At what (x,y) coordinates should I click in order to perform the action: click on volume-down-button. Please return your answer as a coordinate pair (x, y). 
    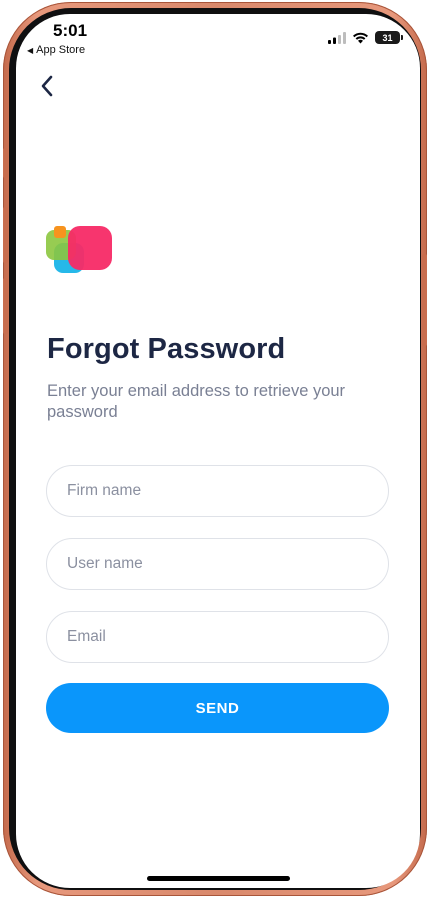
    Looking at the image, I should click on (5, 306).